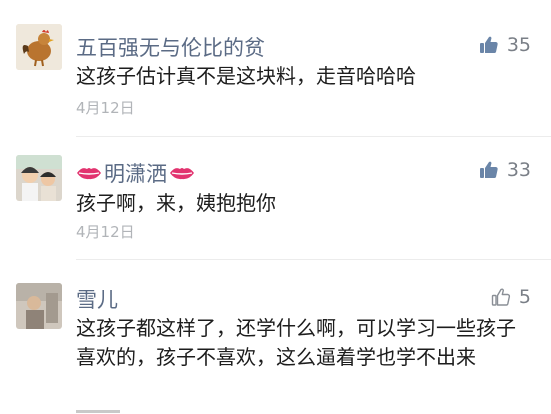 The height and width of the screenshot is (414, 551). What do you see at coordinates (505, 45) in the screenshot?
I see `like-button: 35` at bounding box center [505, 45].